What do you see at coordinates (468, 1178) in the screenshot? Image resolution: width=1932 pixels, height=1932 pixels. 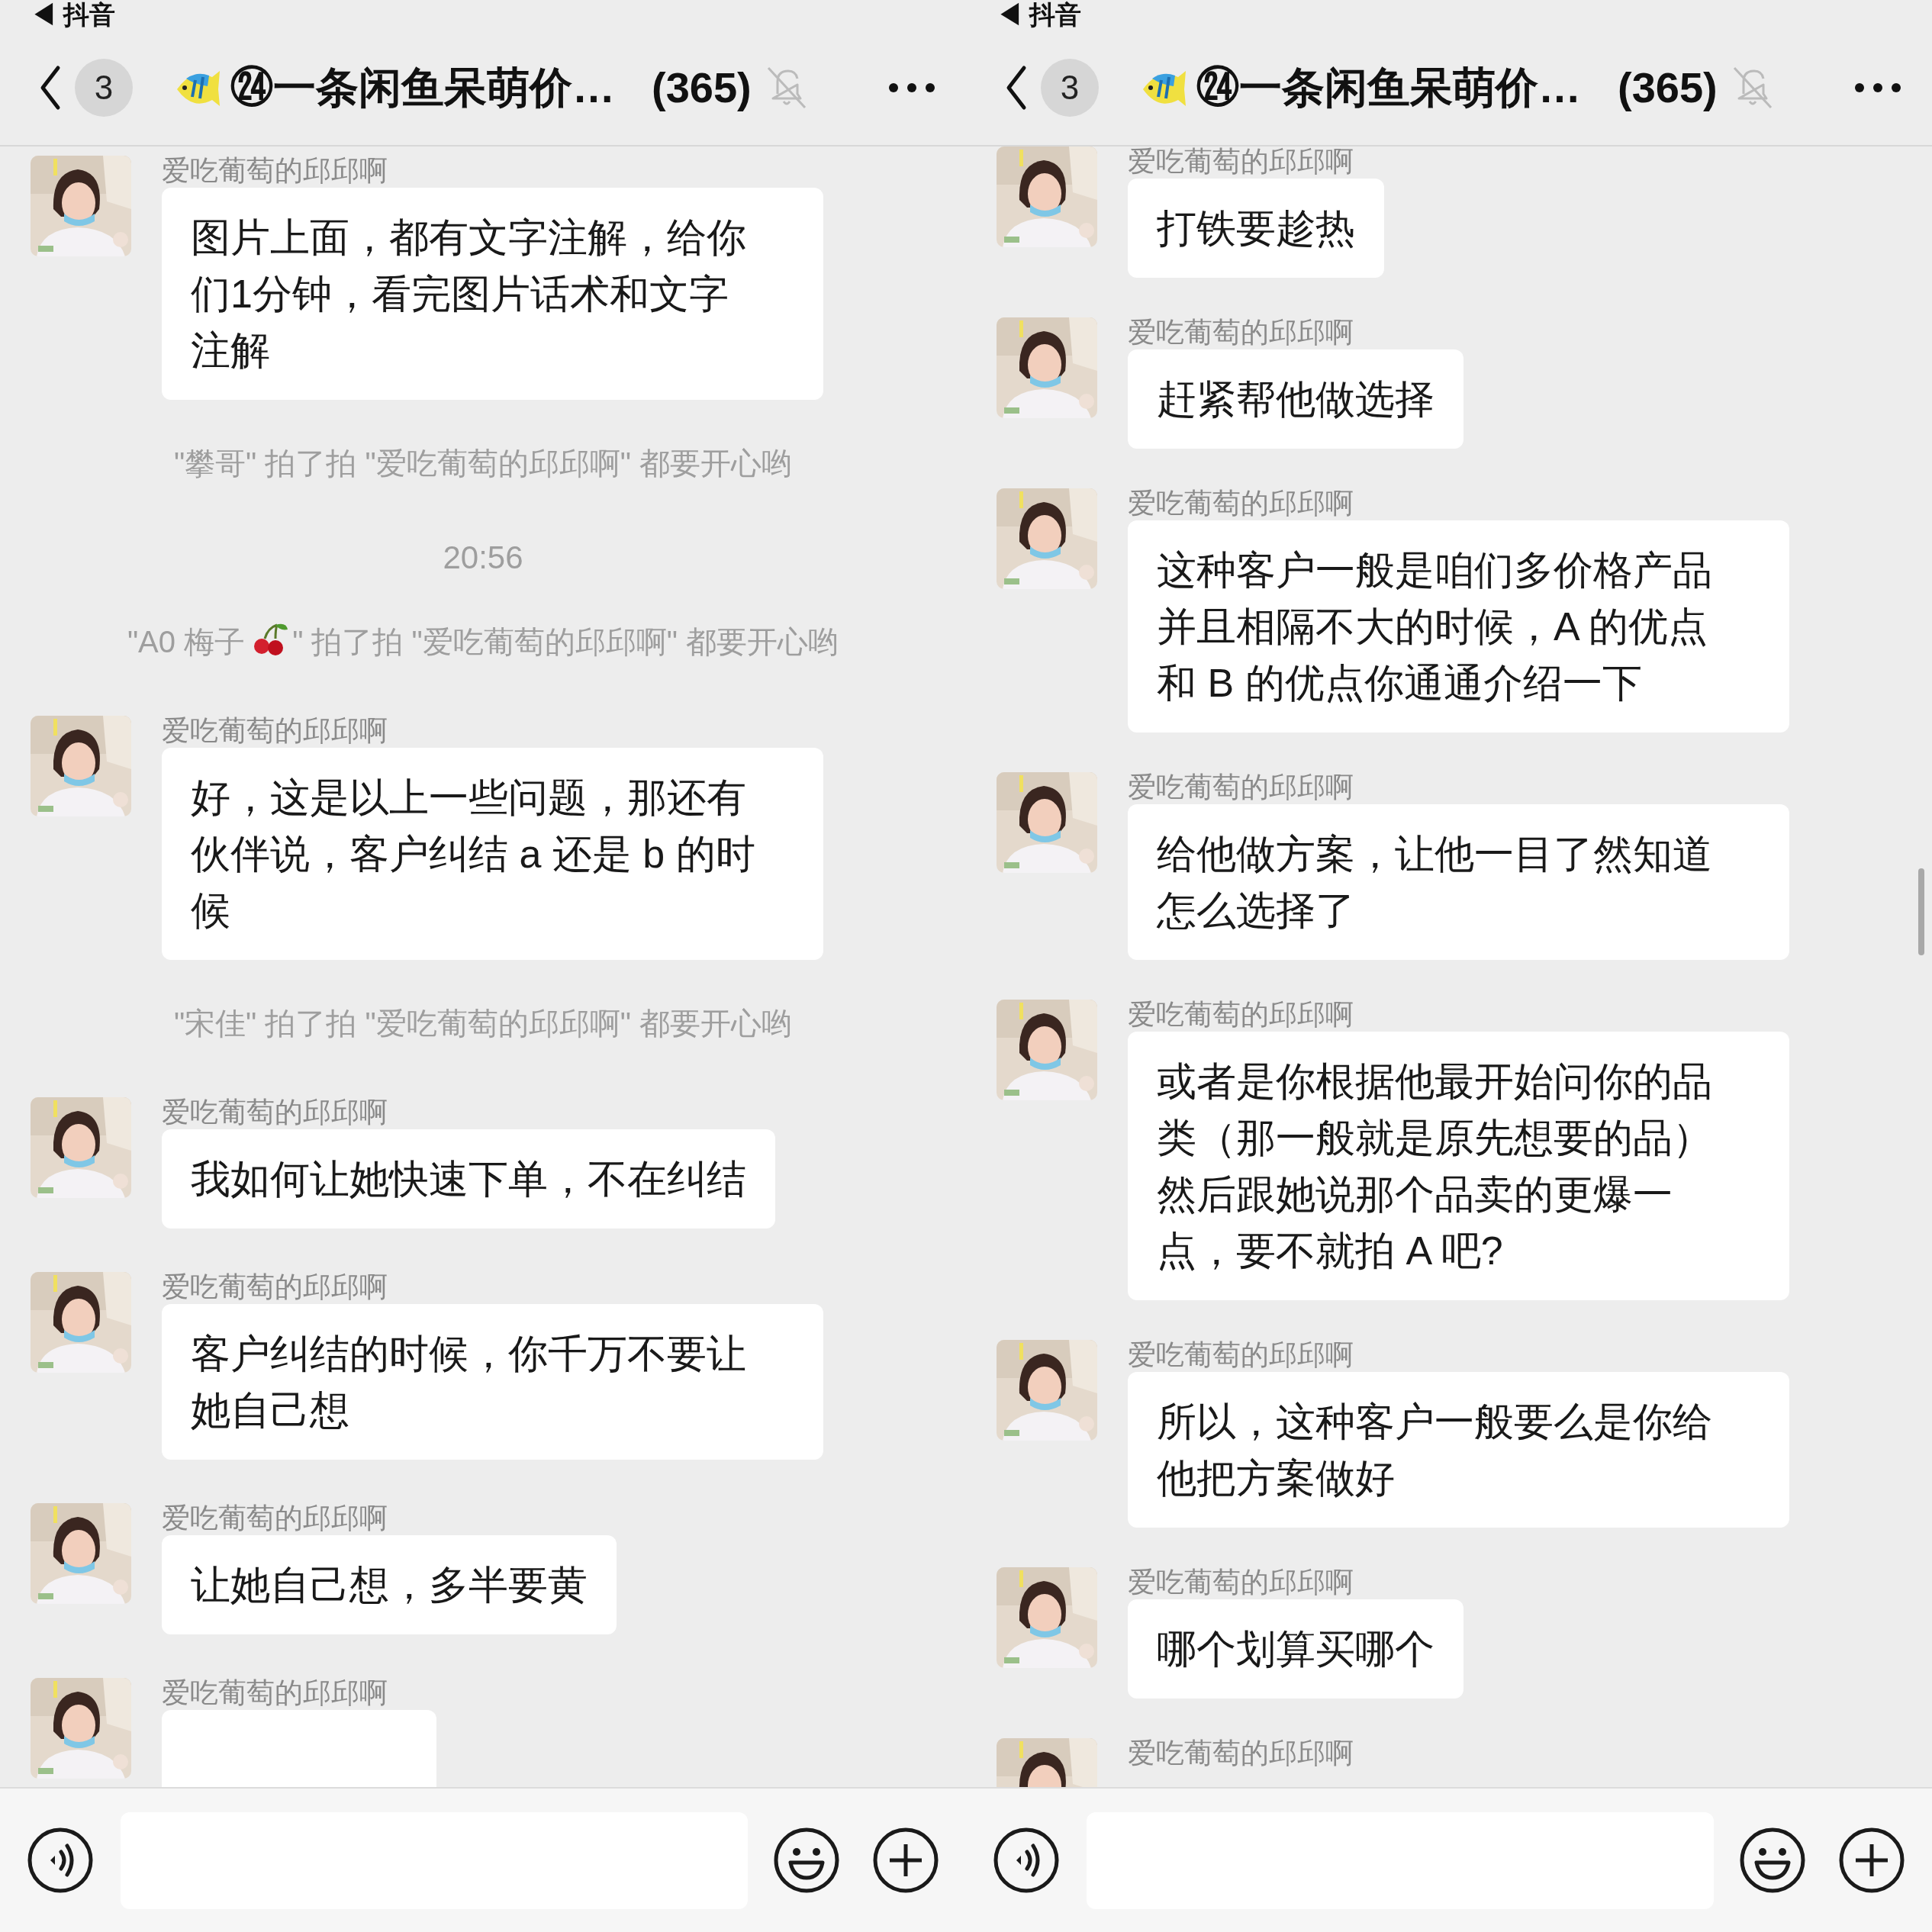 I see `message-bubble: 我如何让她快速下单，不在纠结` at bounding box center [468, 1178].